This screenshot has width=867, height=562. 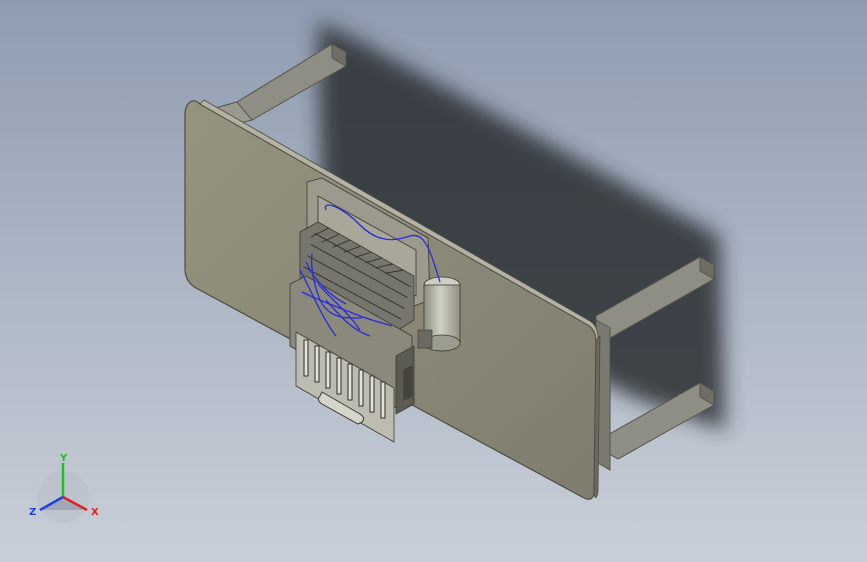 I want to click on axis-triad: Y X Z, so click(x=64, y=488).